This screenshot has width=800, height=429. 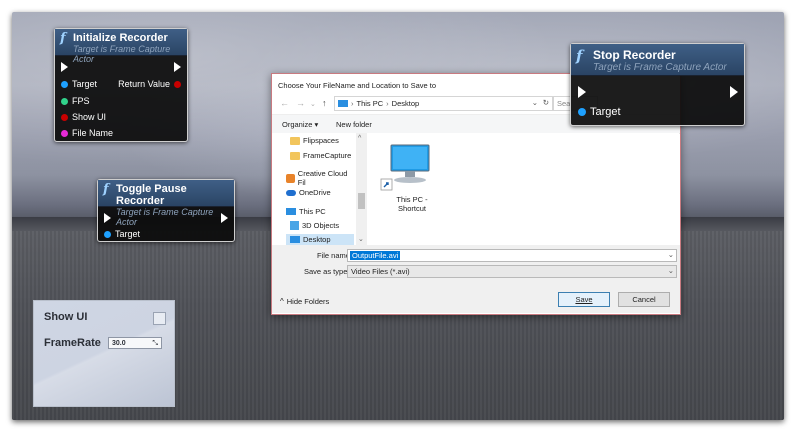 I want to click on recent-chevron-icon: ⌄, so click(x=313, y=104).